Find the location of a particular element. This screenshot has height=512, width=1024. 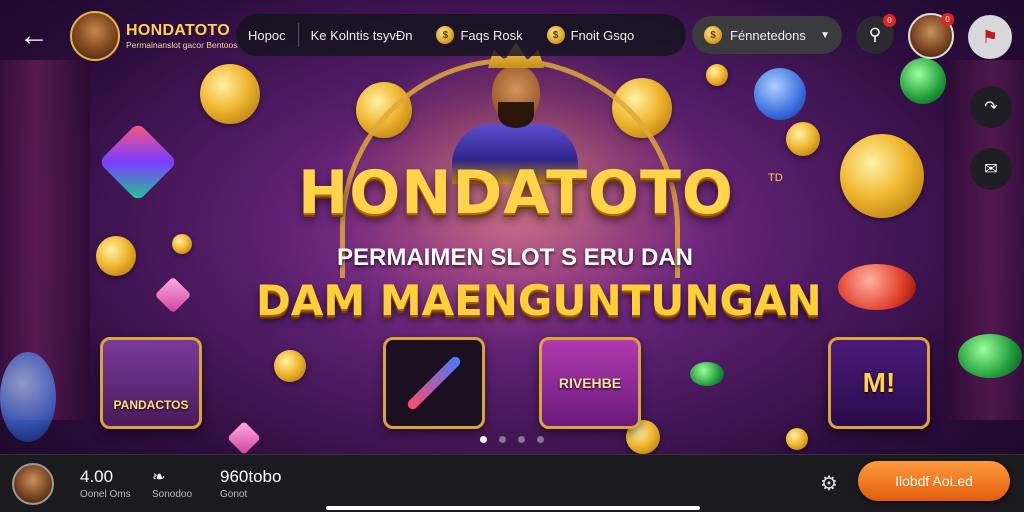

points-stat: 960tobo Gonot is located at coordinates (250, 483).